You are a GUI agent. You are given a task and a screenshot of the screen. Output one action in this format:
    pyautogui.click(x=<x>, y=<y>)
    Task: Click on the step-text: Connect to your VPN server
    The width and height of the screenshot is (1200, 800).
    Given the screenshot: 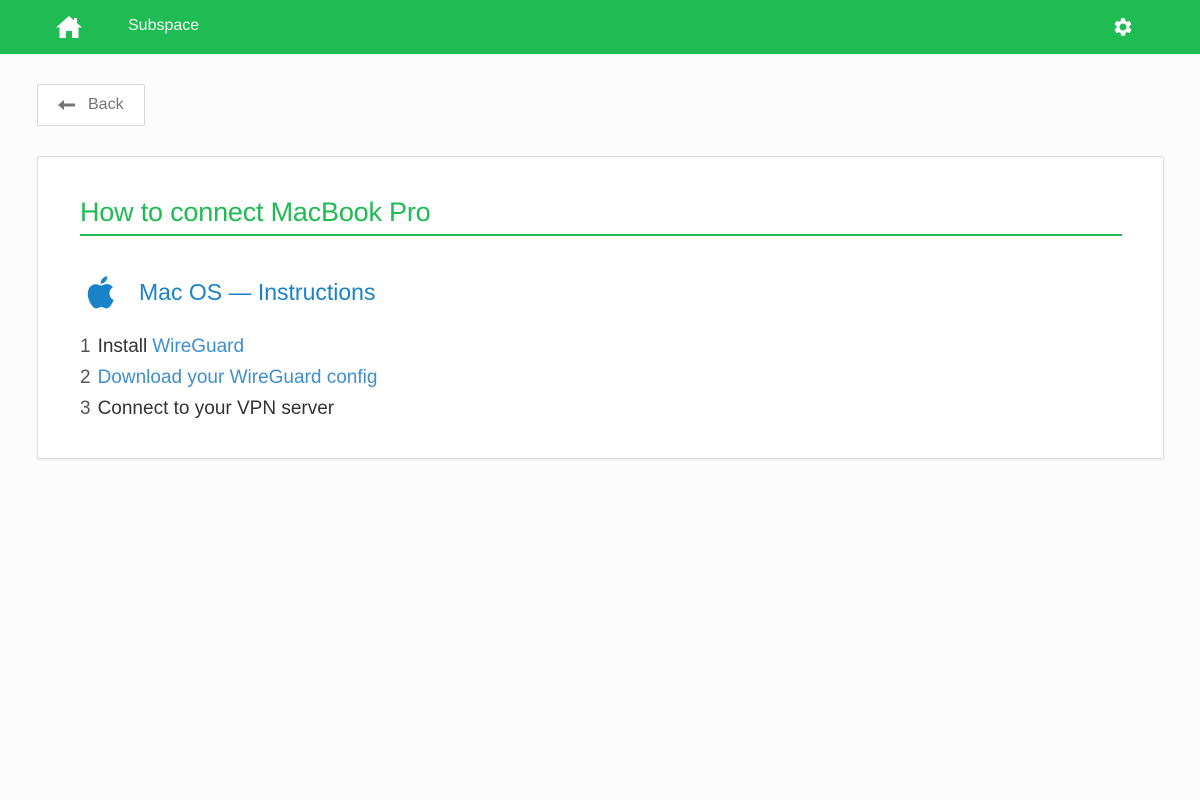 What is the action you would take?
    pyautogui.click(x=216, y=408)
    